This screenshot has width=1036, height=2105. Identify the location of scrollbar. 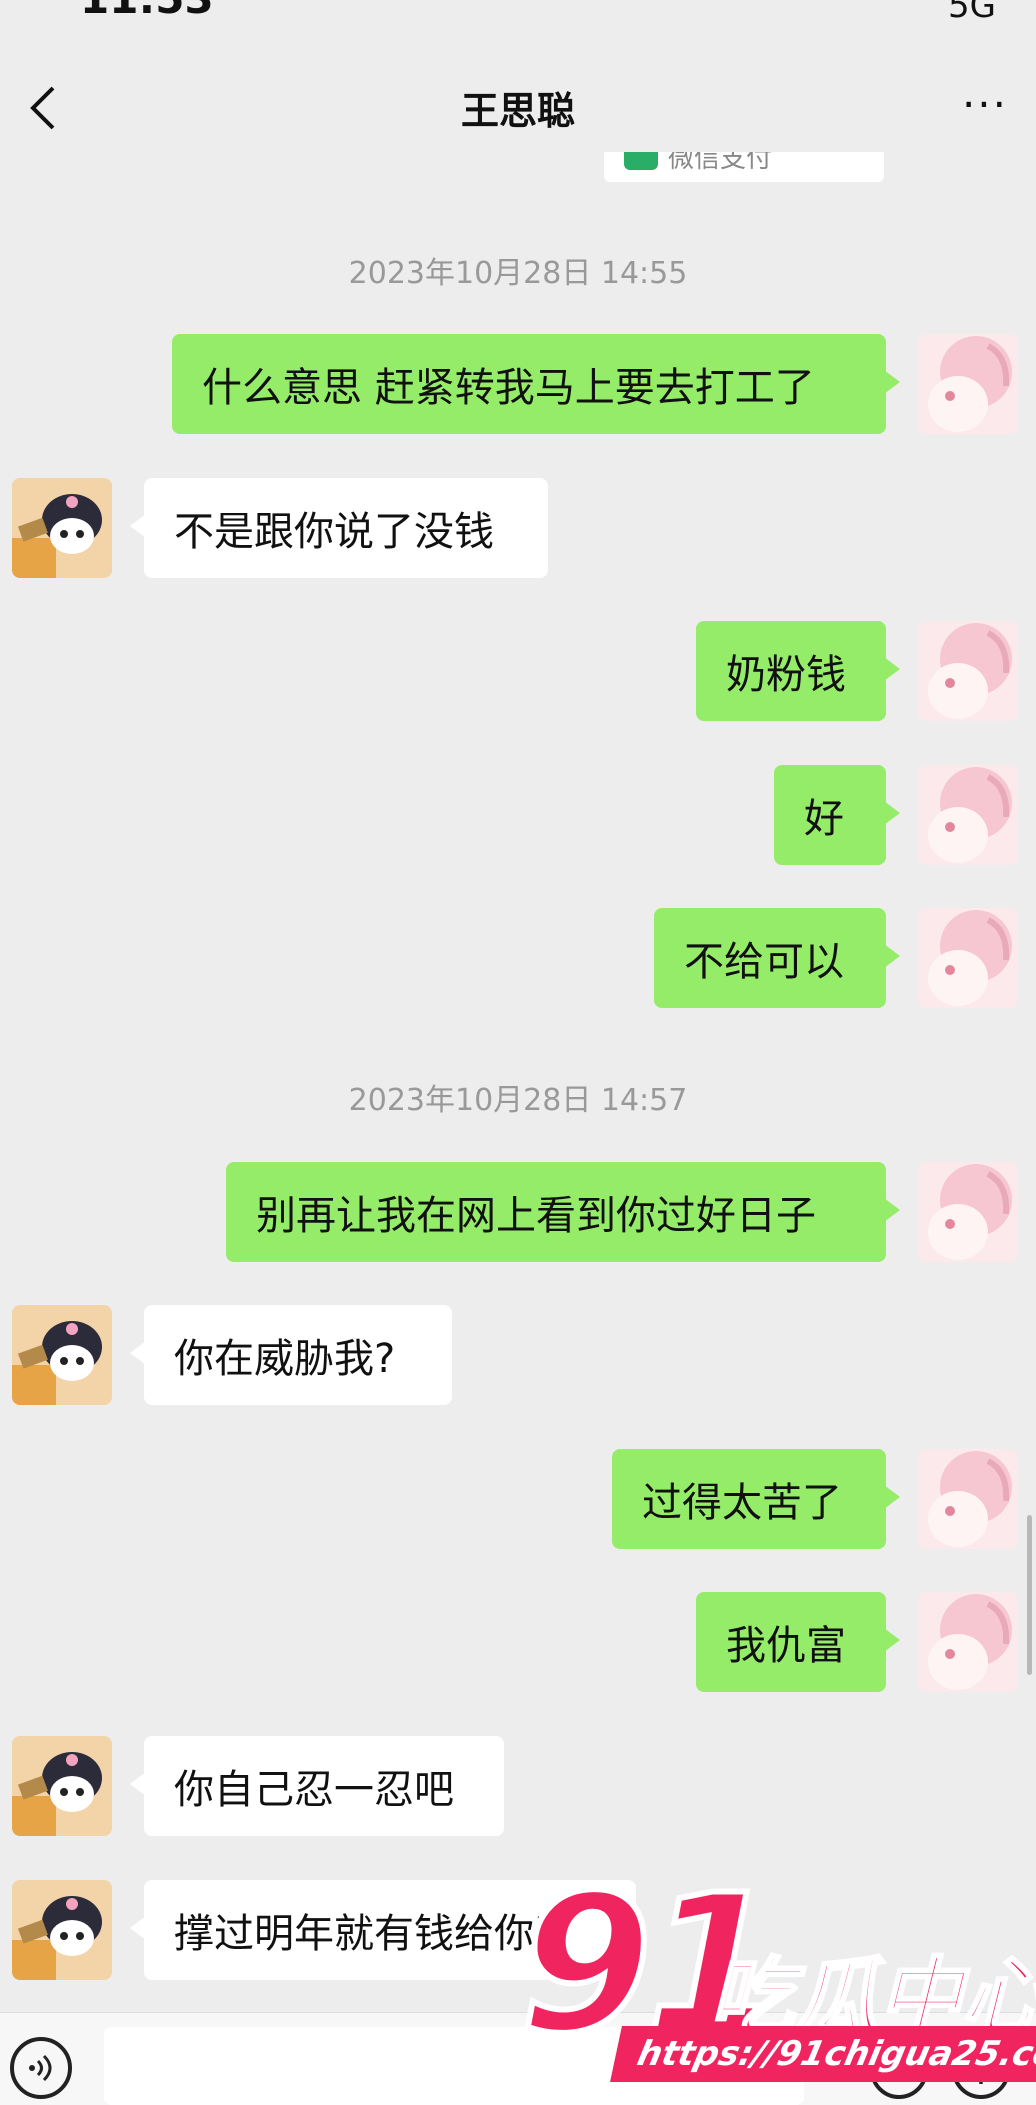
(1029, 1595).